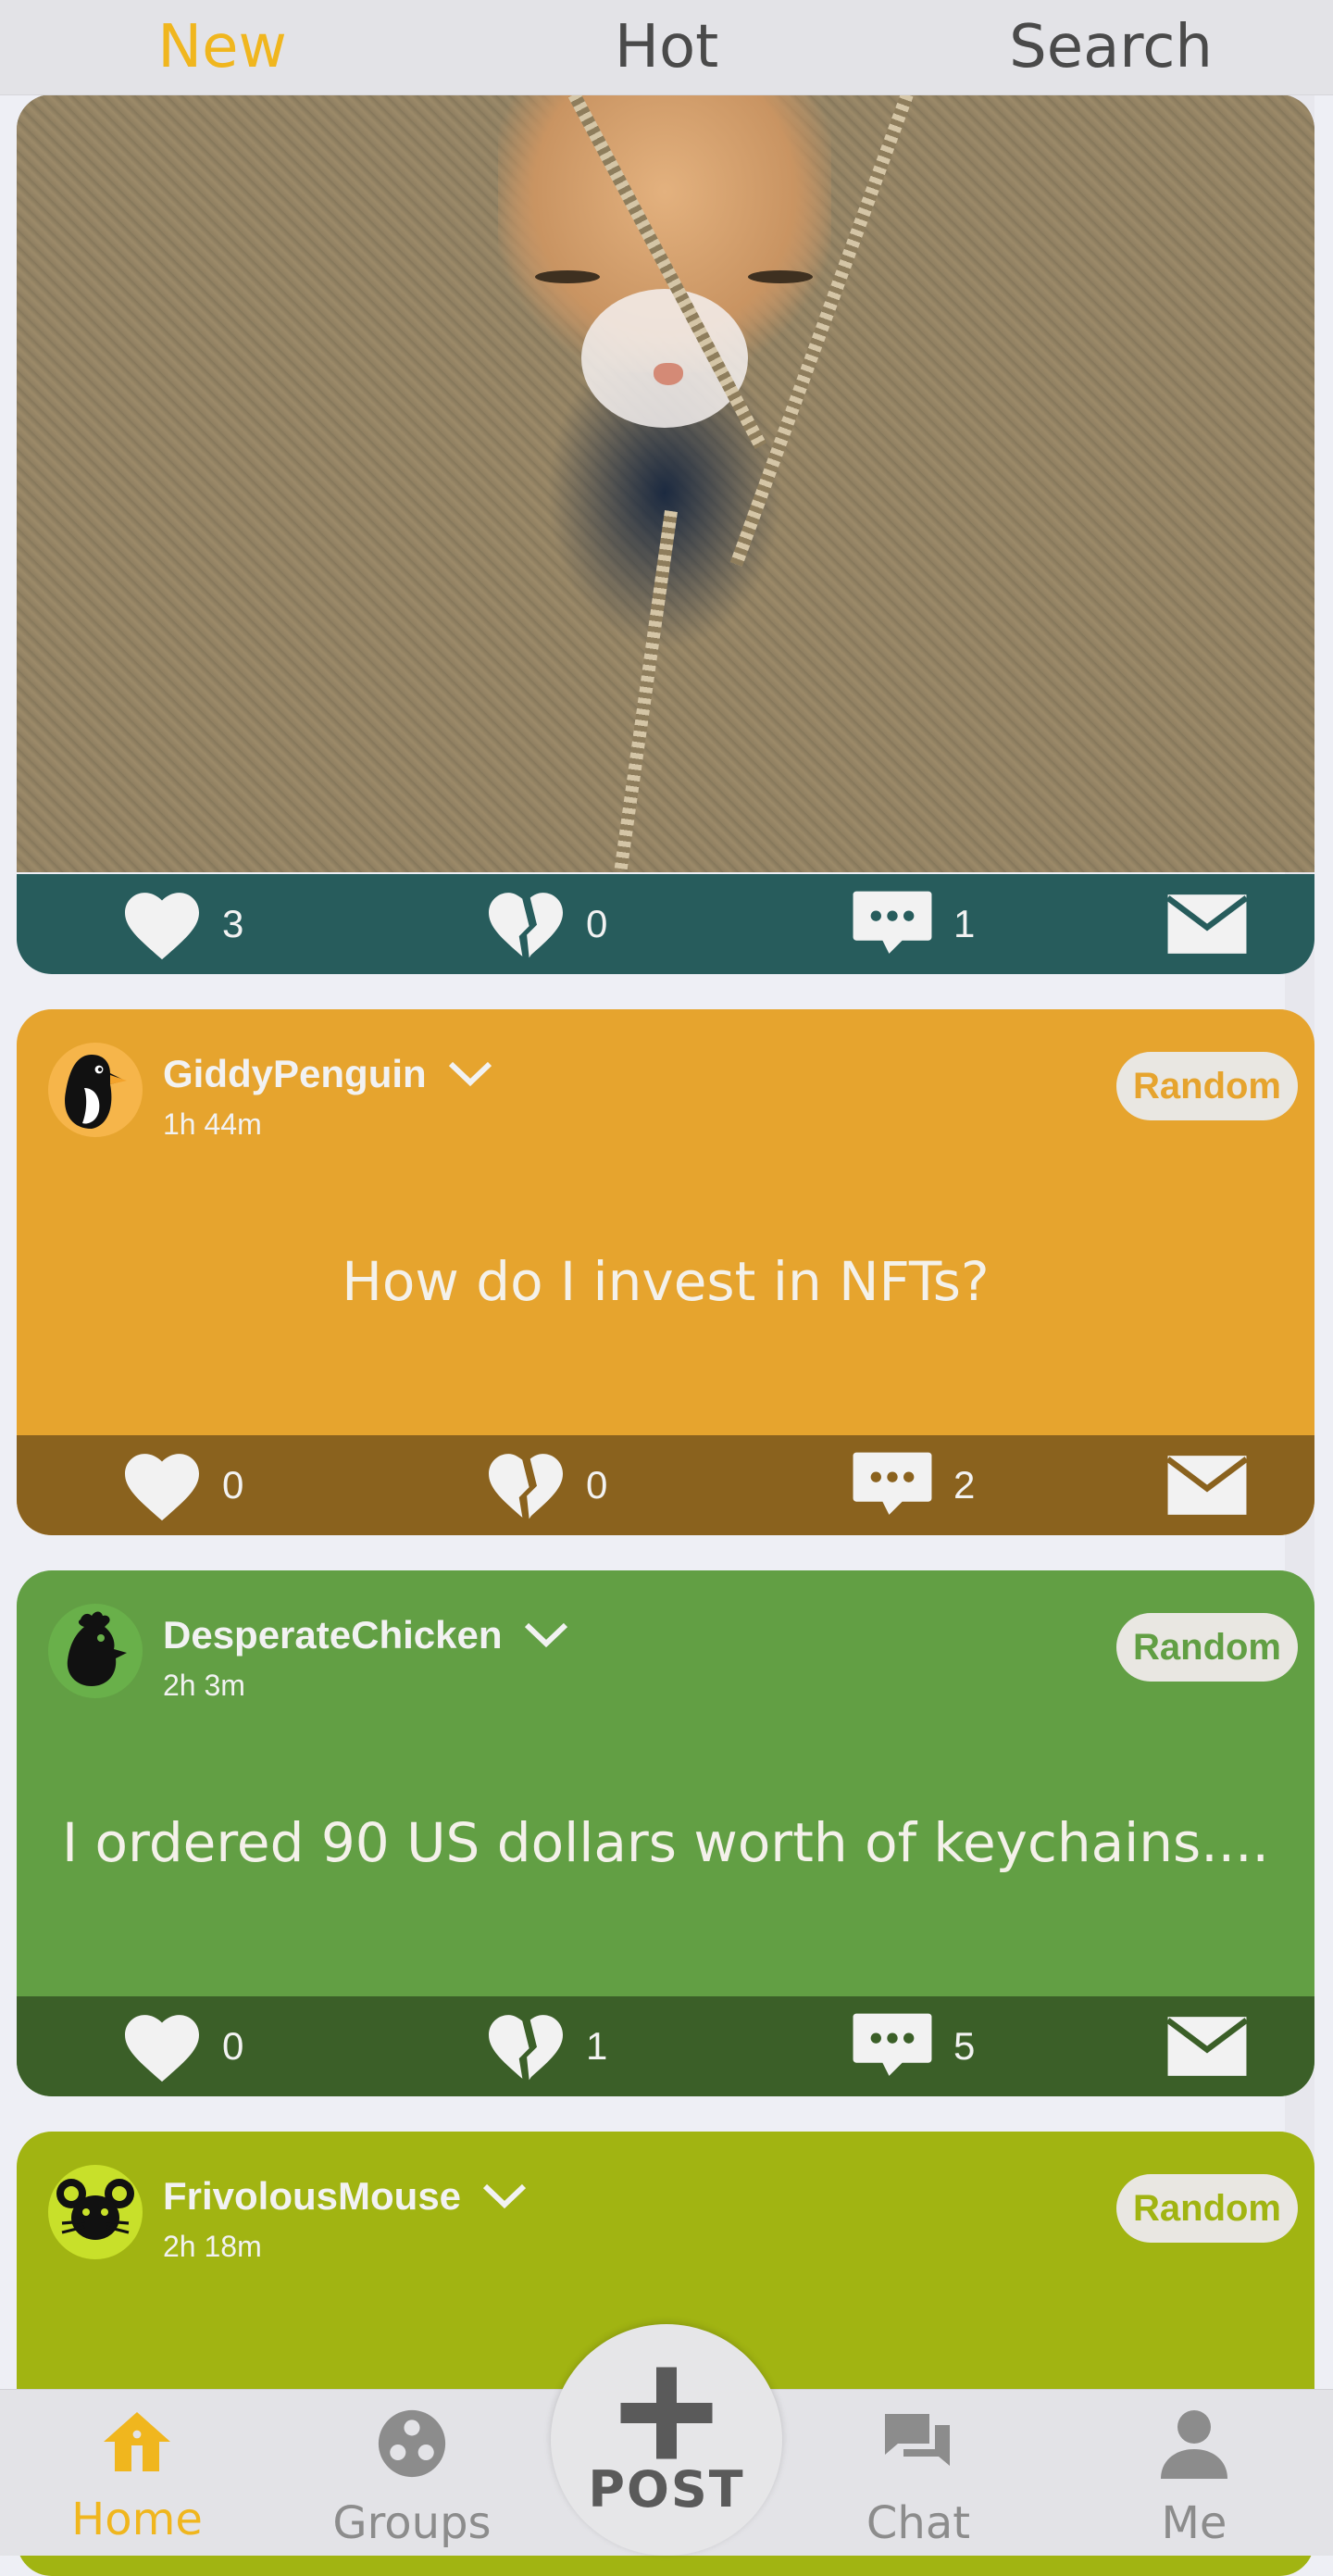 The height and width of the screenshot is (2576, 1333). Describe the element at coordinates (567, 276) in the screenshot. I see `cat-eye-left` at that location.